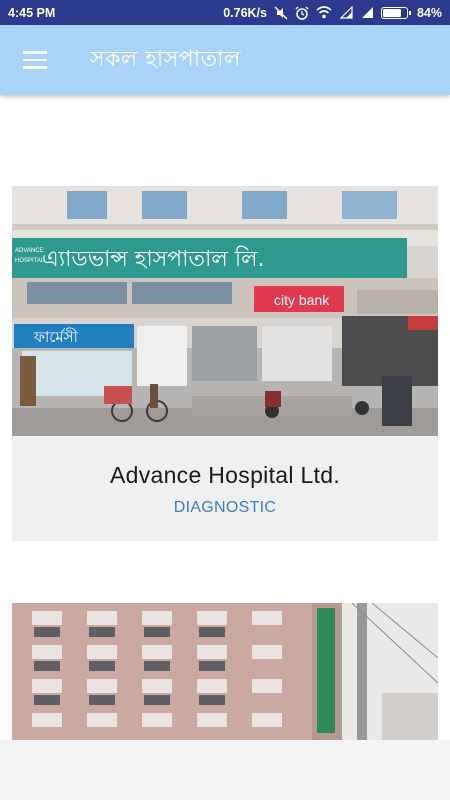 The width and height of the screenshot is (450, 800). Describe the element at coordinates (302, 300) in the screenshot. I see `bank-sign-text: city bank` at that location.